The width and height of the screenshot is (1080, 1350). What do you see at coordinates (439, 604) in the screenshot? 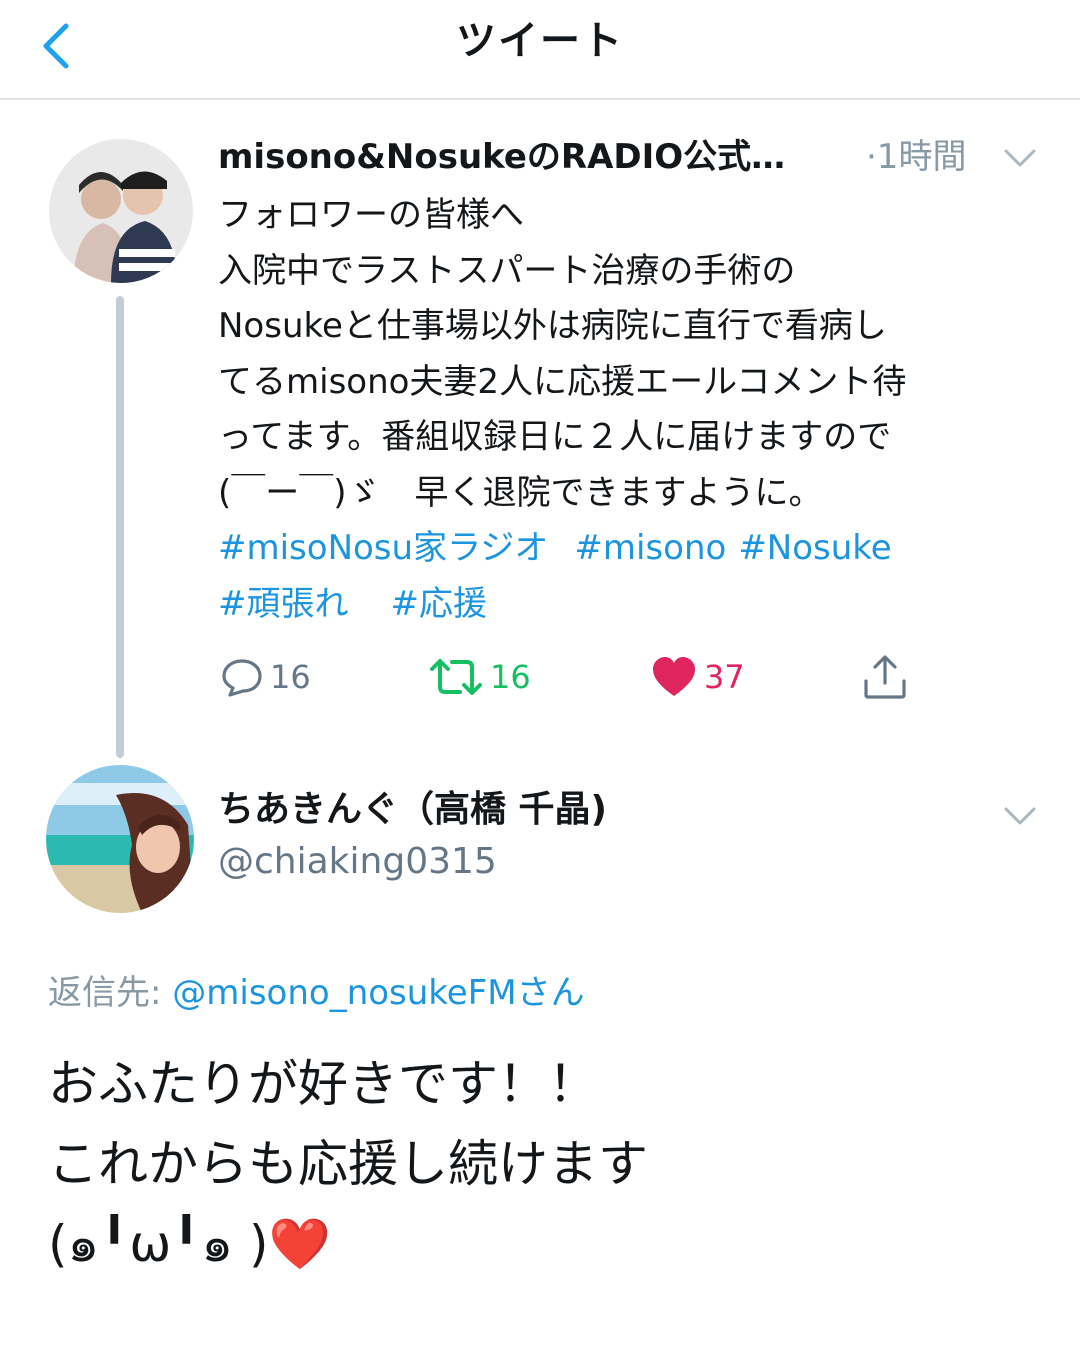
I see `hashtag-link: #応援` at bounding box center [439, 604].